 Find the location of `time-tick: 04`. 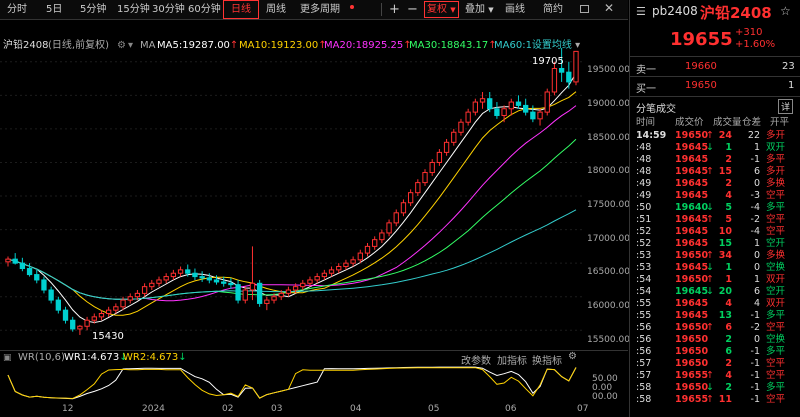

time-tick: 04 is located at coordinates (356, 409).